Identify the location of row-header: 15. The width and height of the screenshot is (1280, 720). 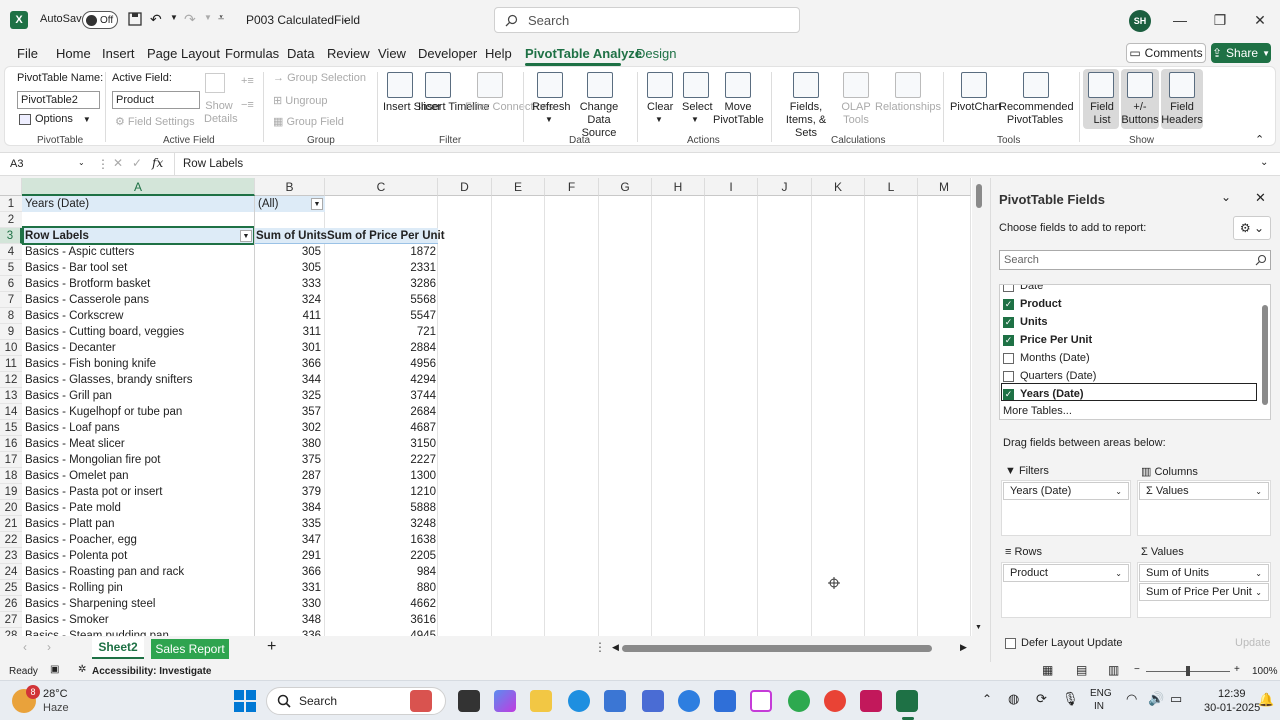
(11, 428).